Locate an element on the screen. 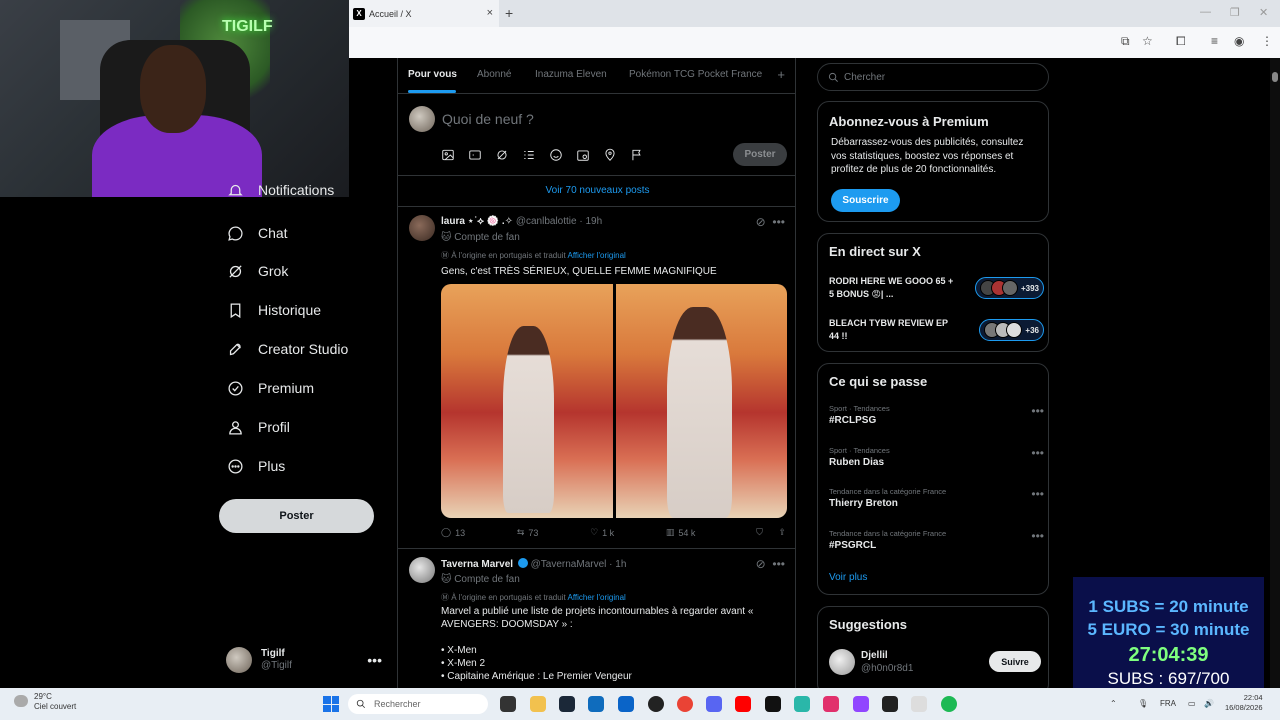  show-original-link: Afficher l'original is located at coordinates (597, 255).